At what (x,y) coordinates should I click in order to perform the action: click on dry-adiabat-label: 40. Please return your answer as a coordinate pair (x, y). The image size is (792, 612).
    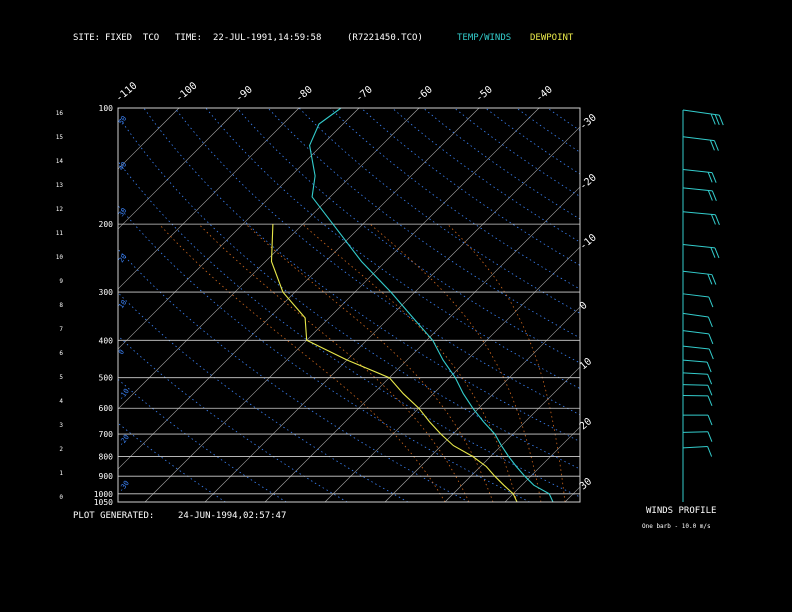
    Looking at the image, I should click on (122, 167).